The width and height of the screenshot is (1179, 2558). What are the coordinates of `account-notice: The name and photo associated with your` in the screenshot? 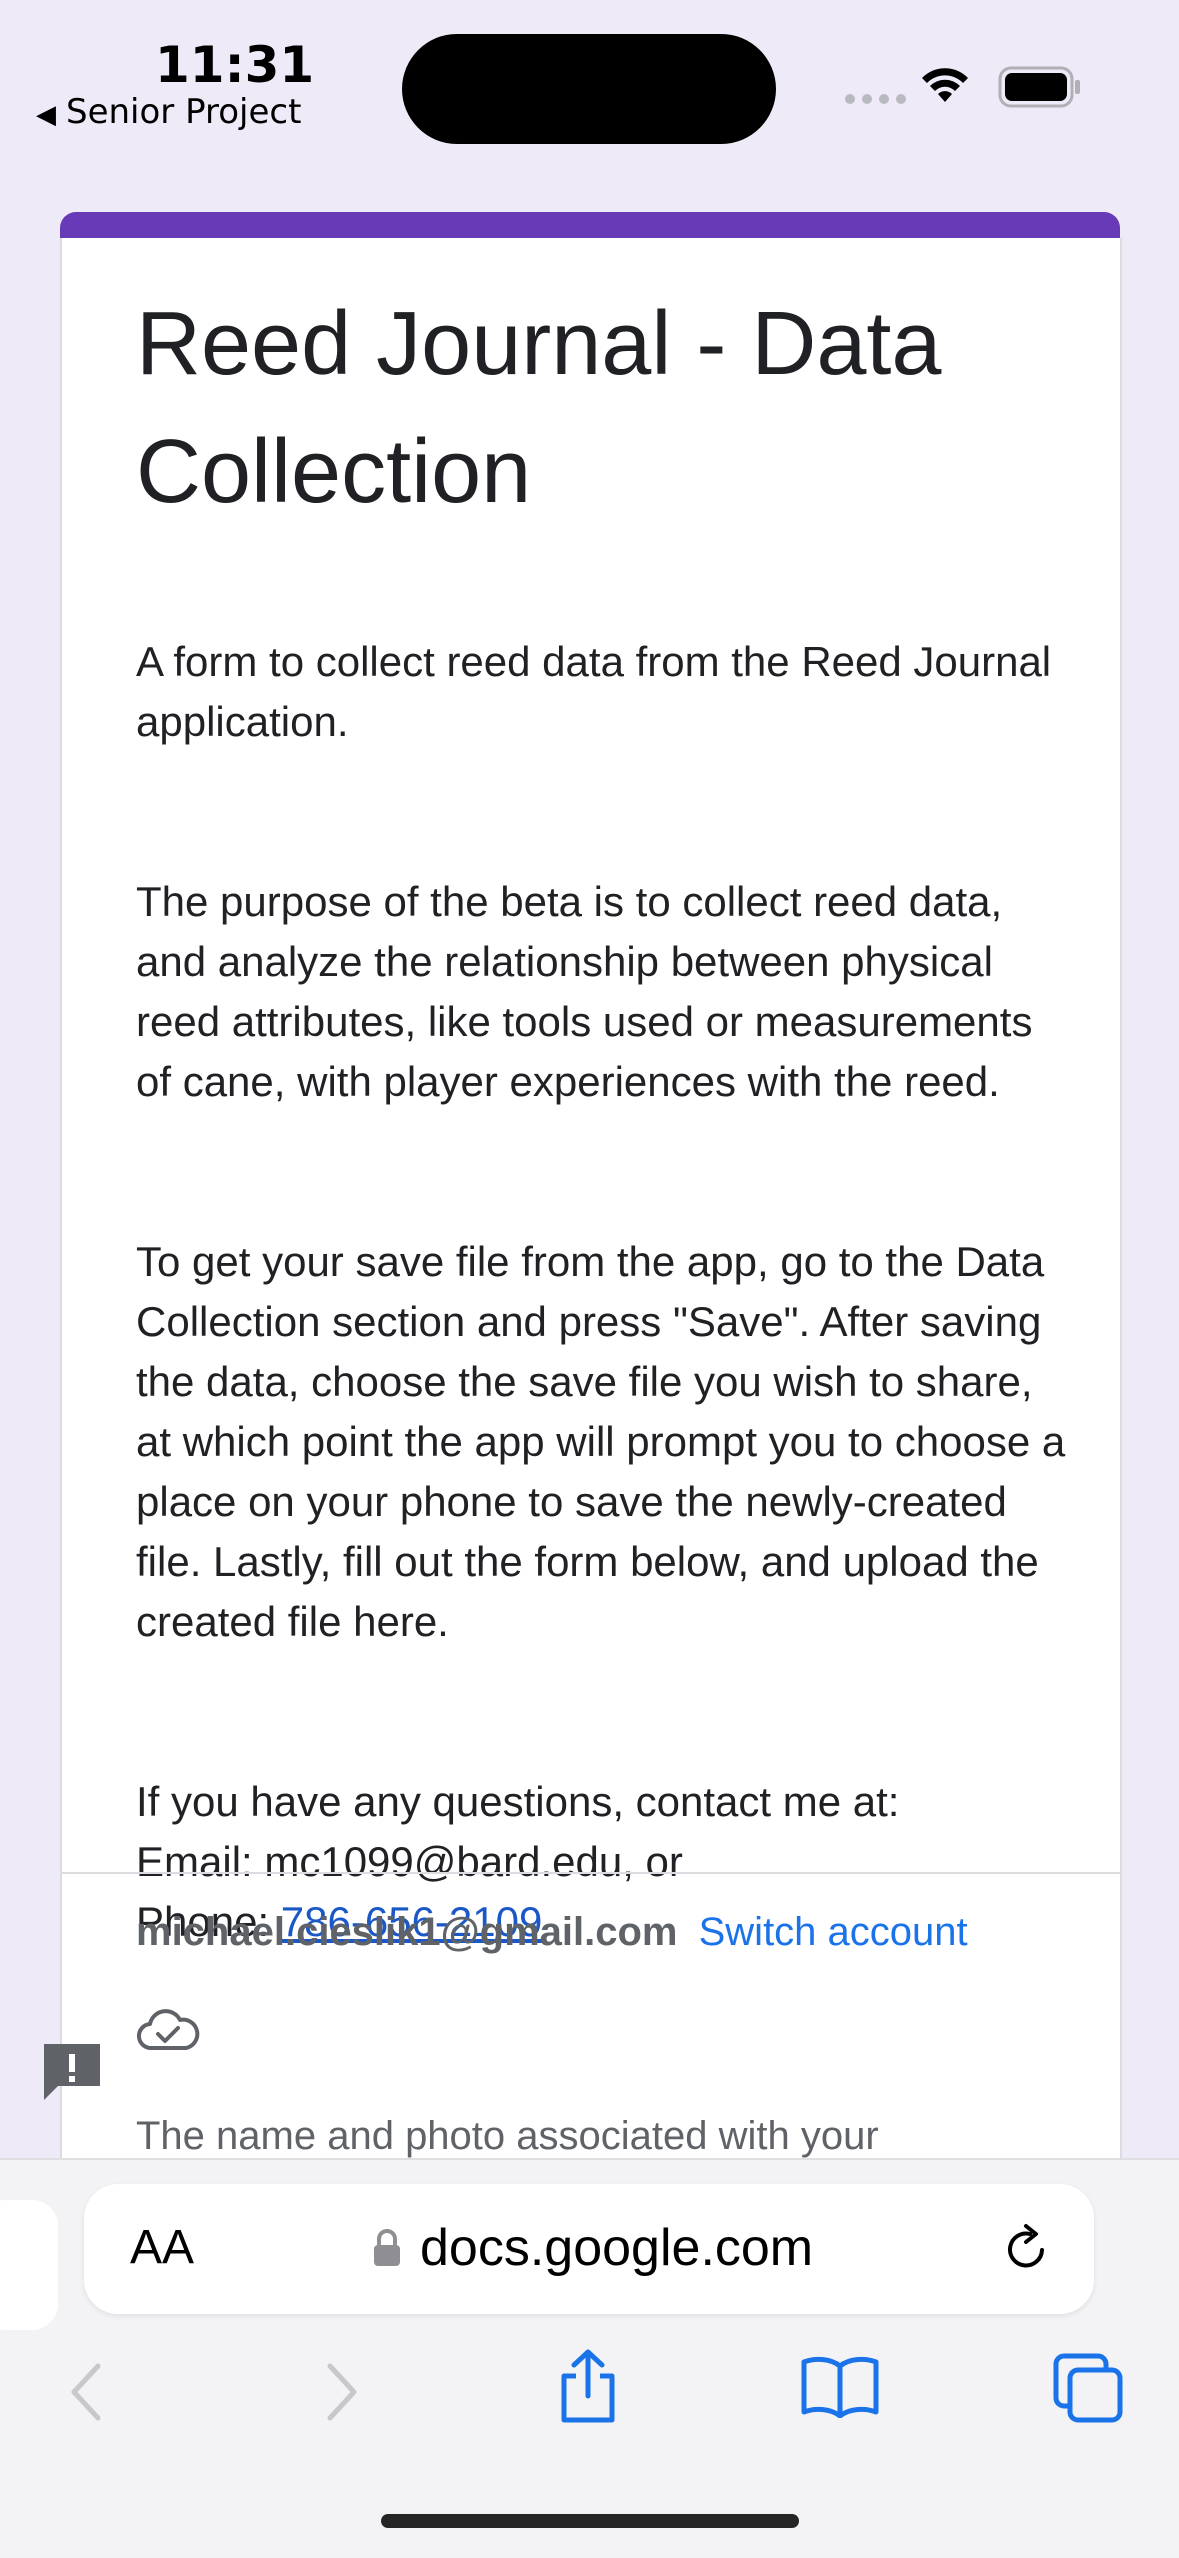 It's located at (507, 2136).